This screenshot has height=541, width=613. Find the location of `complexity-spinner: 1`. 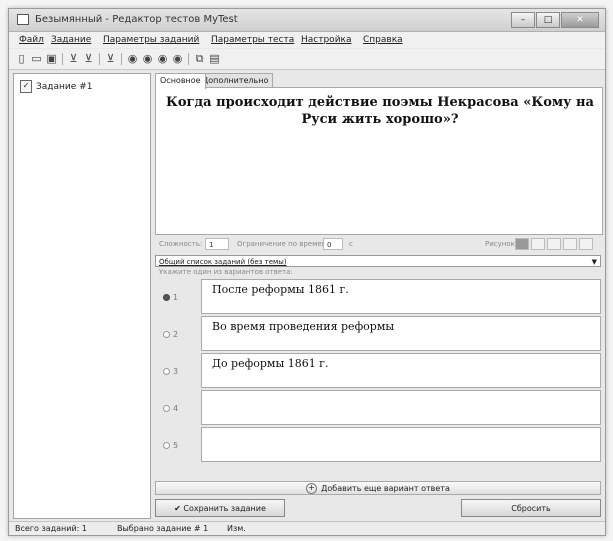

complexity-spinner: 1 is located at coordinates (217, 244).